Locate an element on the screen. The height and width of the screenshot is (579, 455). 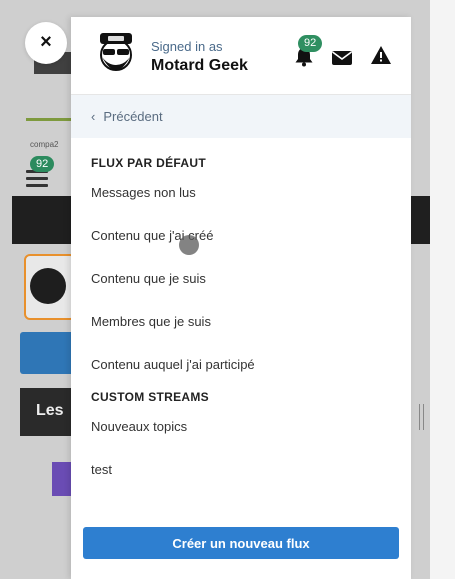
menu-badge: 92 is located at coordinates (42, 164).